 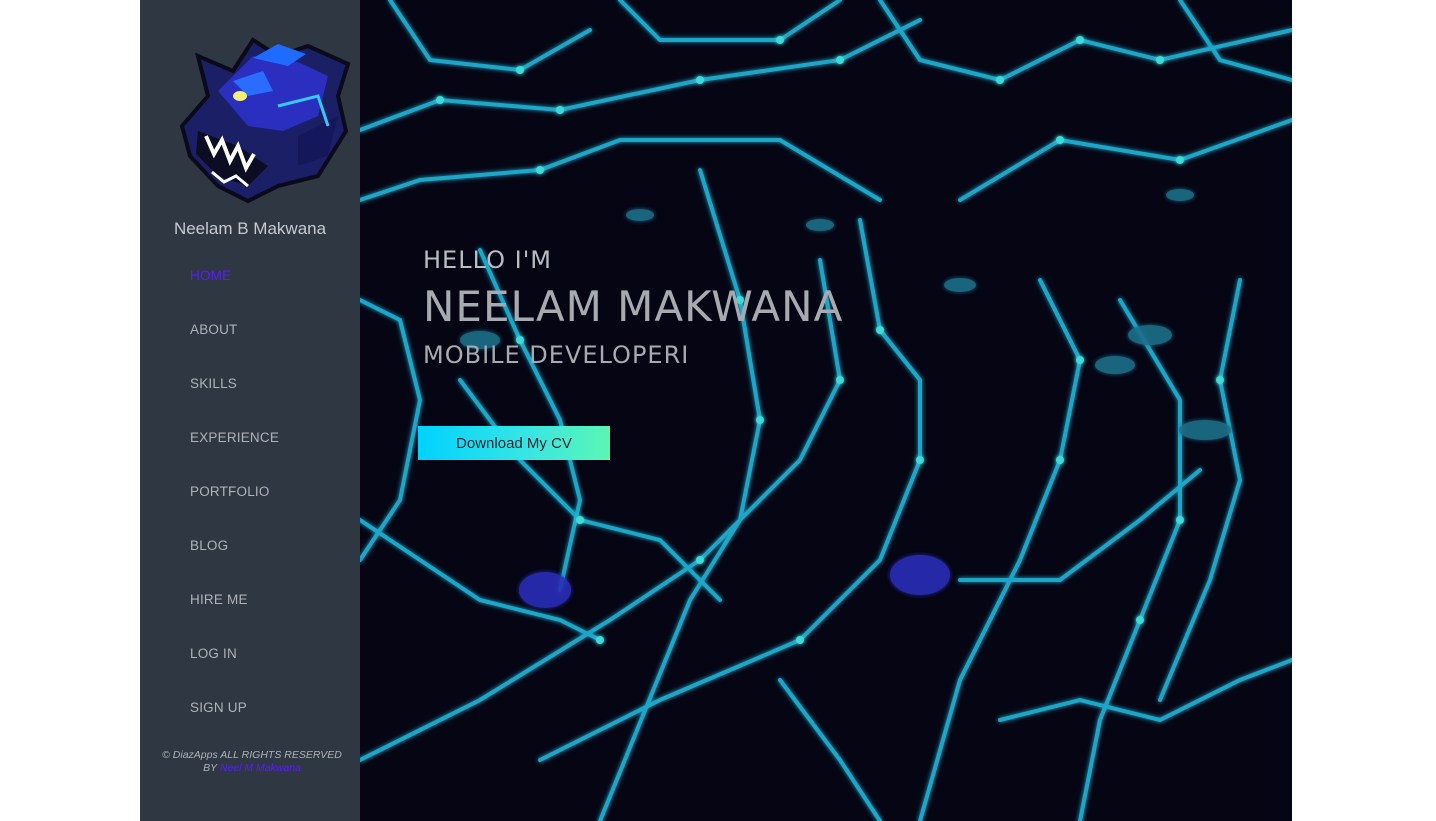 I want to click on nav-item-log-in: LOG IN, so click(x=234, y=673).